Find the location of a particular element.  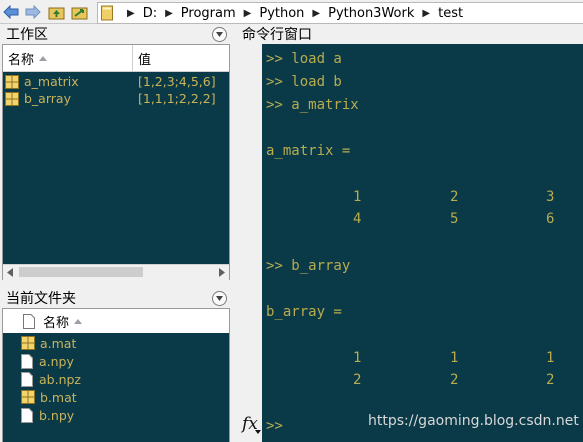

file-row: ab.npz is located at coordinates (51, 379).